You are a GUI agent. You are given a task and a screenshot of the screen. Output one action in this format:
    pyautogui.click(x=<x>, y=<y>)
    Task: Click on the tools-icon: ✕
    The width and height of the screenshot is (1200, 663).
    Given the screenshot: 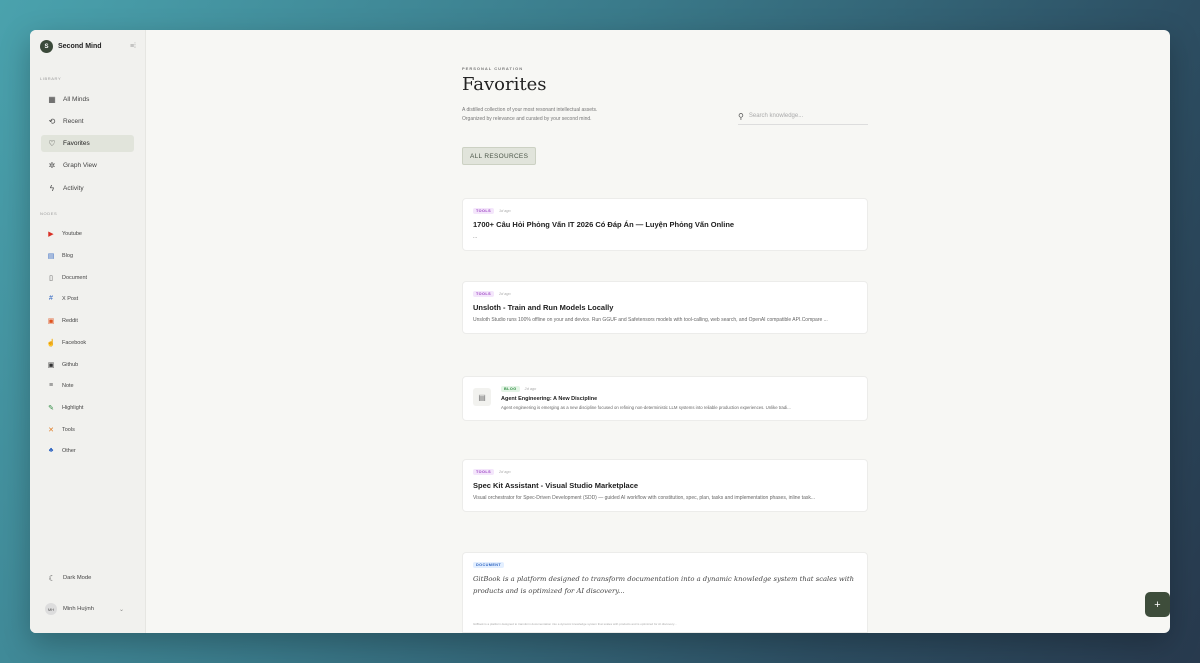 What is the action you would take?
    pyautogui.click(x=51, y=430)
    